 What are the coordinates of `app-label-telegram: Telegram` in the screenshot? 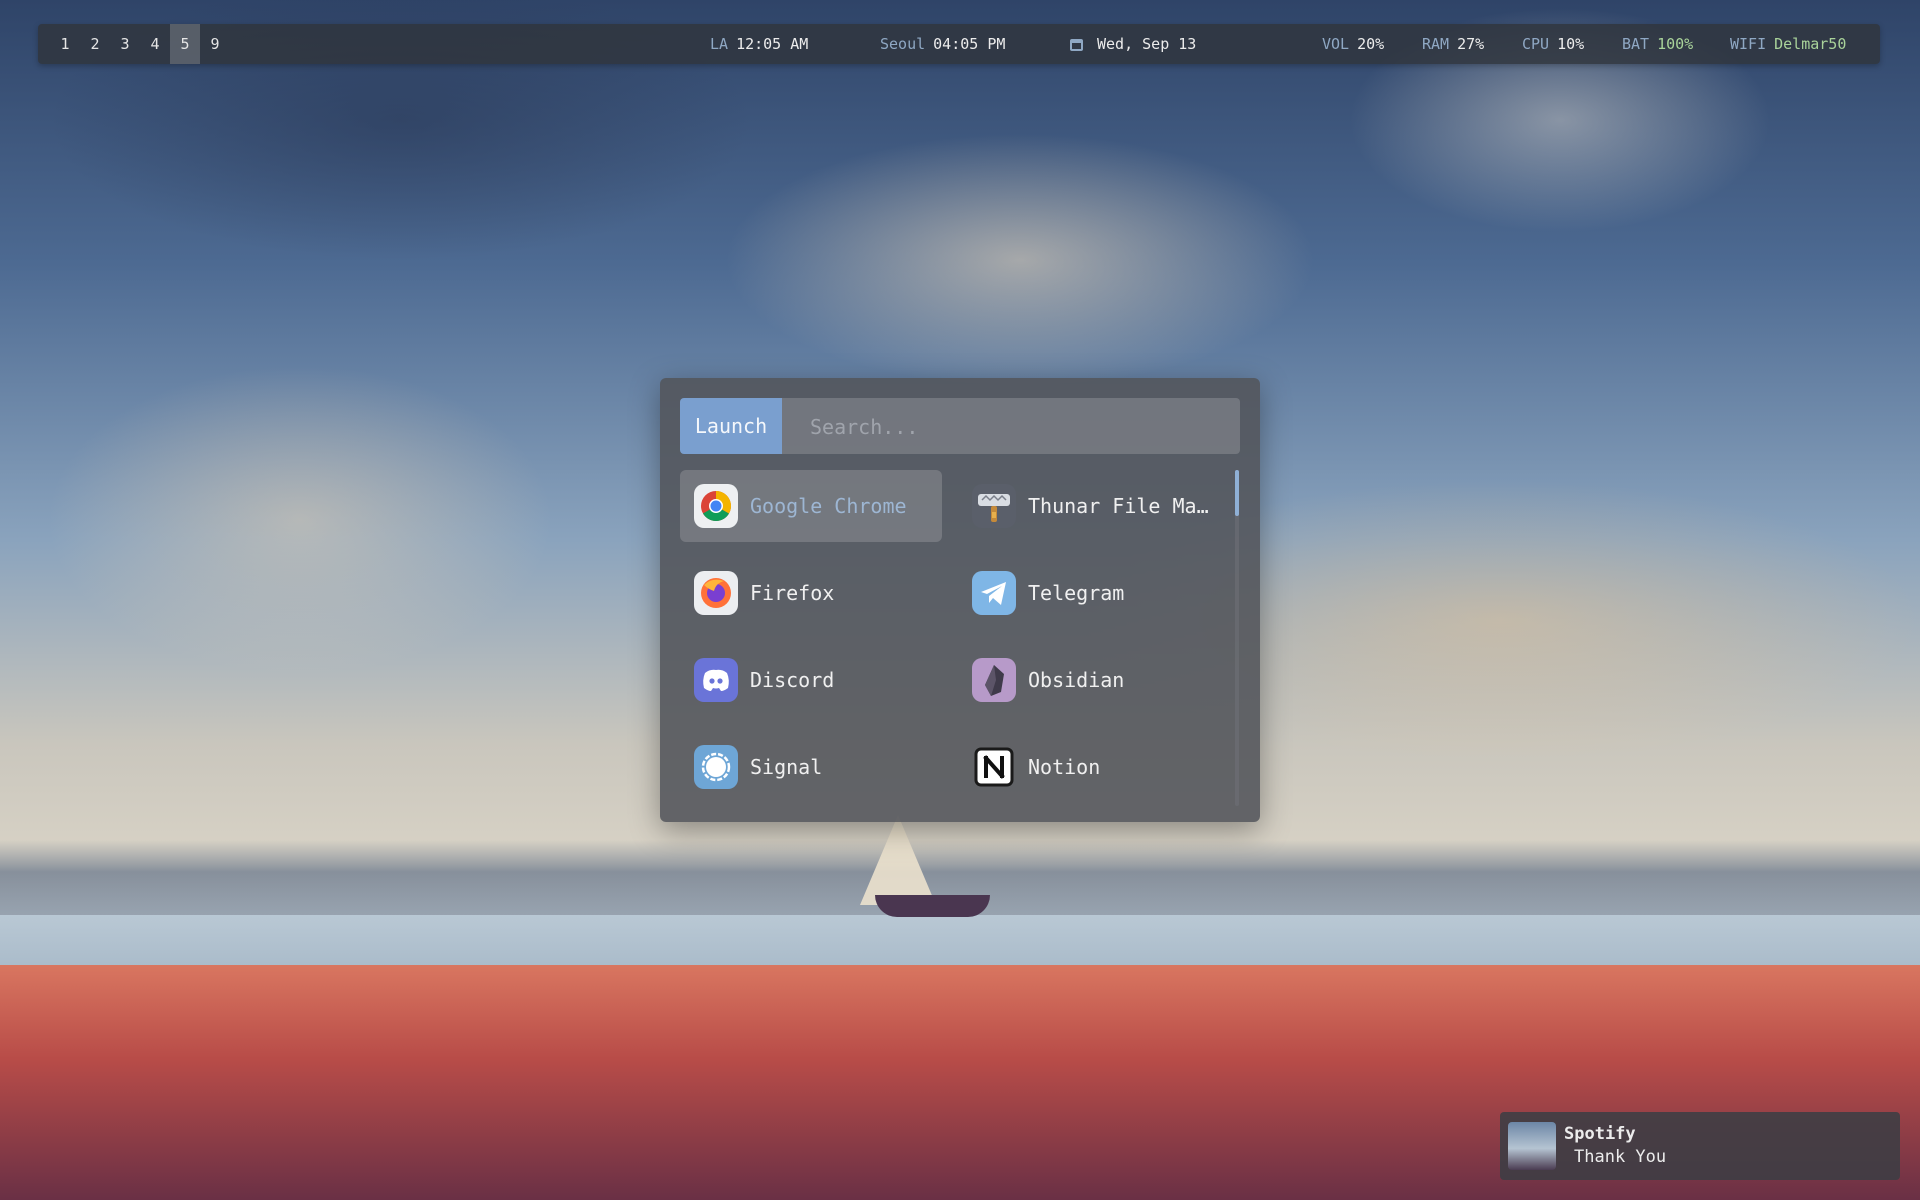 It's located at (1076, 593).